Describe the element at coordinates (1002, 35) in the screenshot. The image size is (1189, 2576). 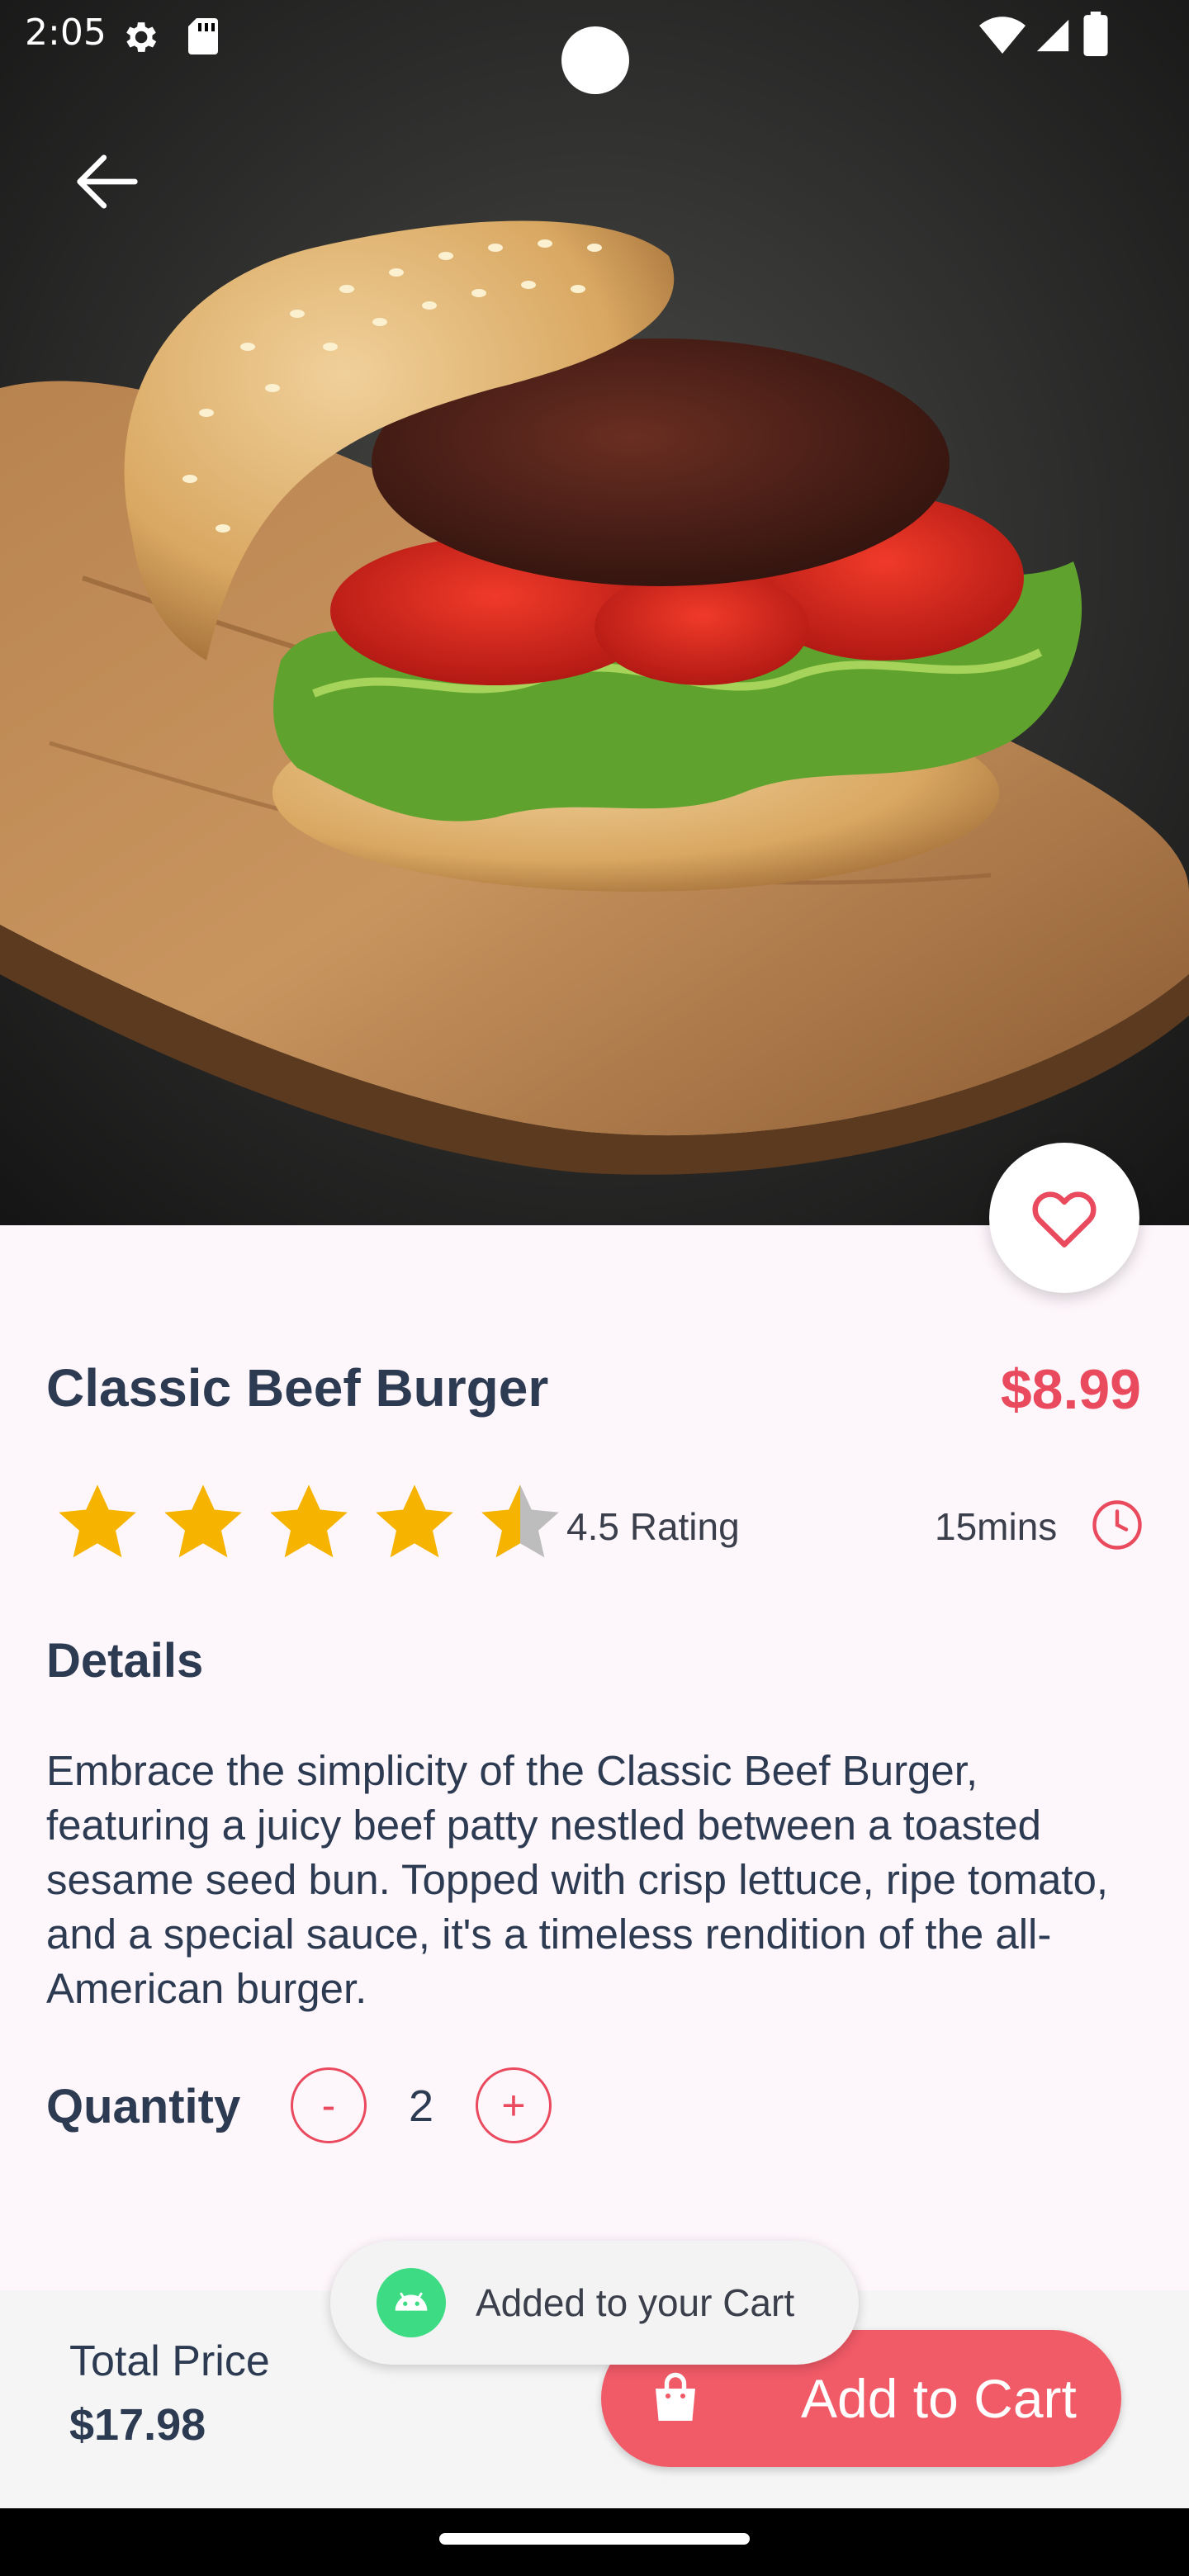
I see `wifi-icon` at that location.